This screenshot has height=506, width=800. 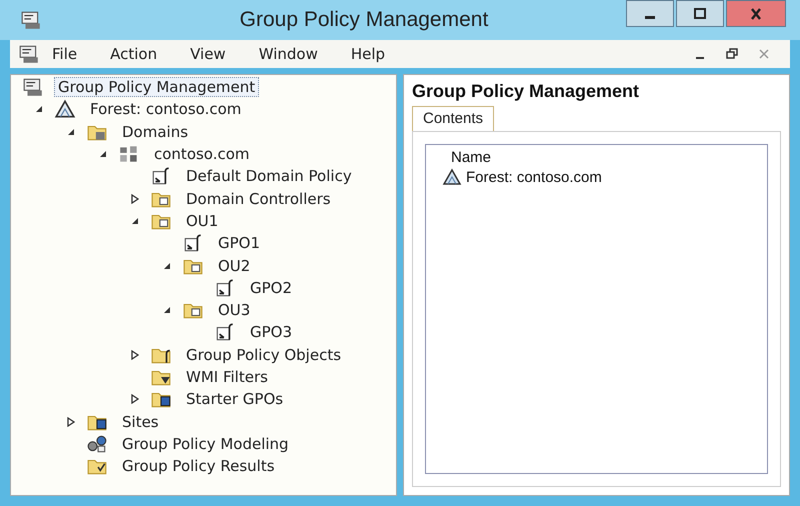 What do you see at coordinates (271, 332) in the screenshot?
I see `tree-item: GPO3` at bounding box center [271, 332].